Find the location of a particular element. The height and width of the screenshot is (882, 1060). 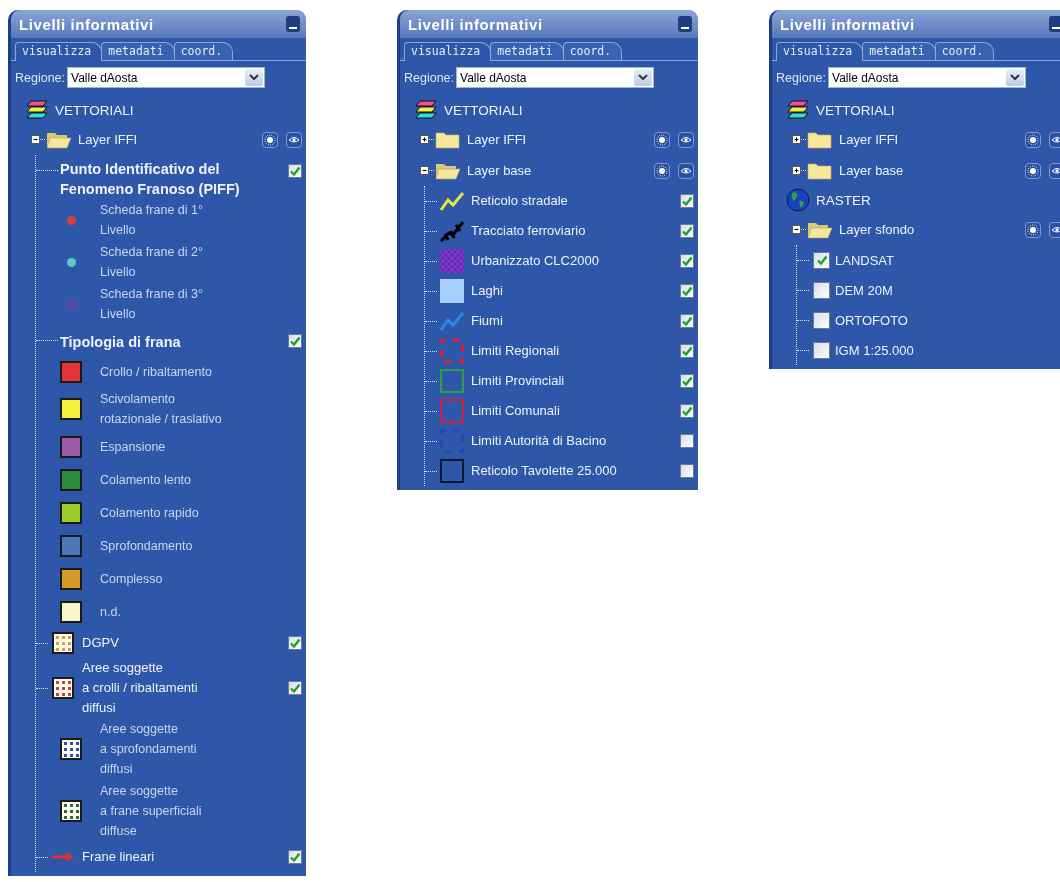

legend-label: n.d. is located at coordinates (110, 612).